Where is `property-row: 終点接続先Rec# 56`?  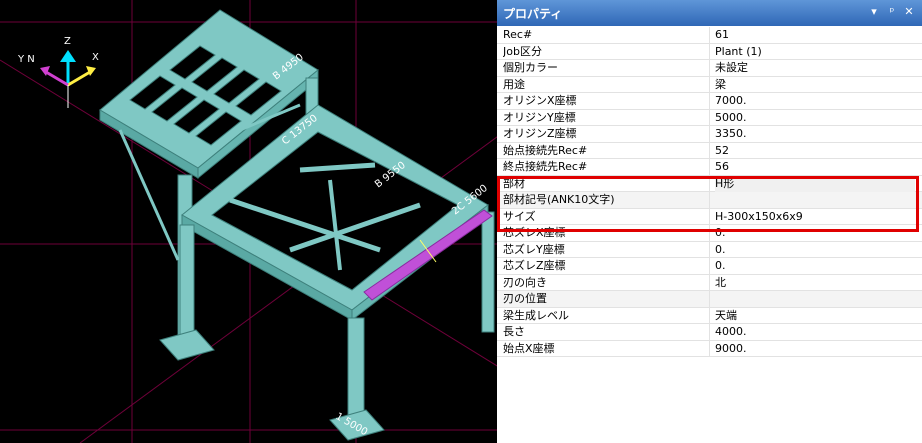 property-row: 終点接続先Rec# 56 is located at coordinates (709, 167).